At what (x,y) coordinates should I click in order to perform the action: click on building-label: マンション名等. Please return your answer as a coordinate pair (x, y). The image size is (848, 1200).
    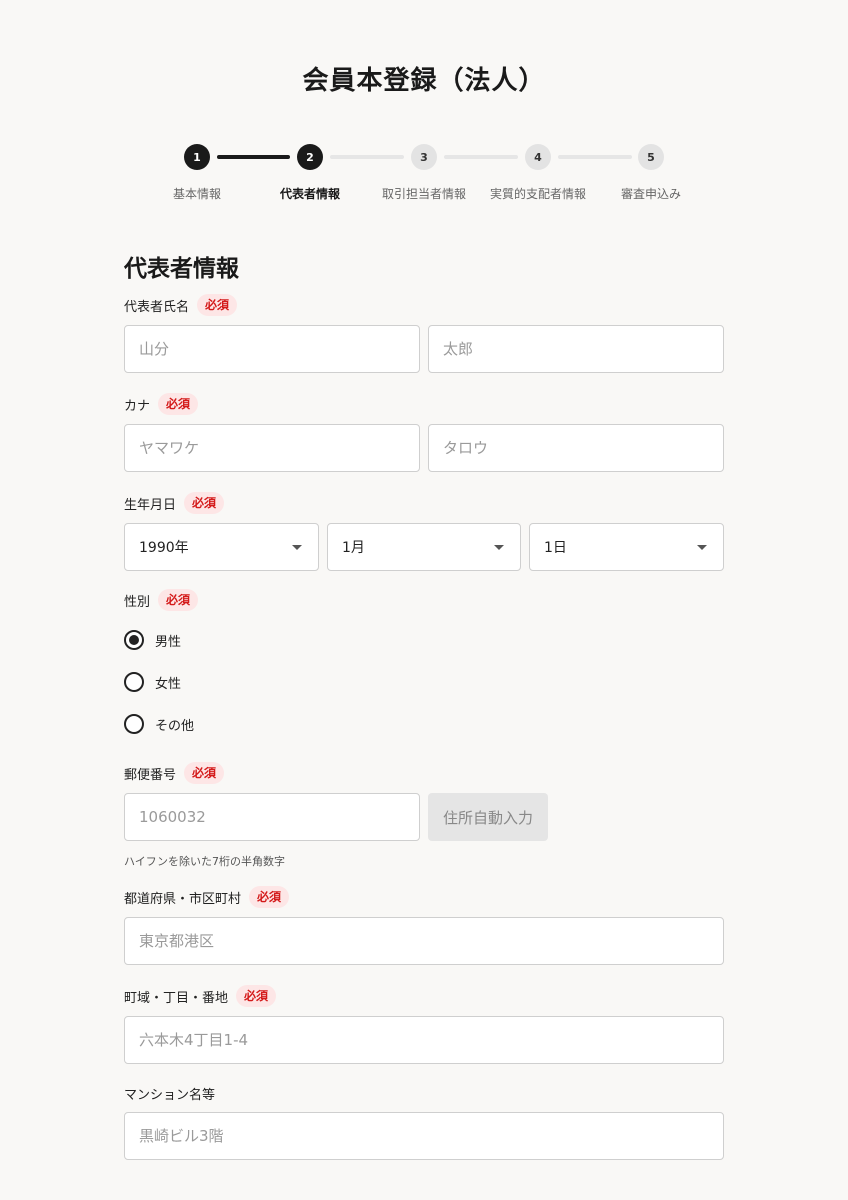
    Looking at the image, I should click on (169, 1093).